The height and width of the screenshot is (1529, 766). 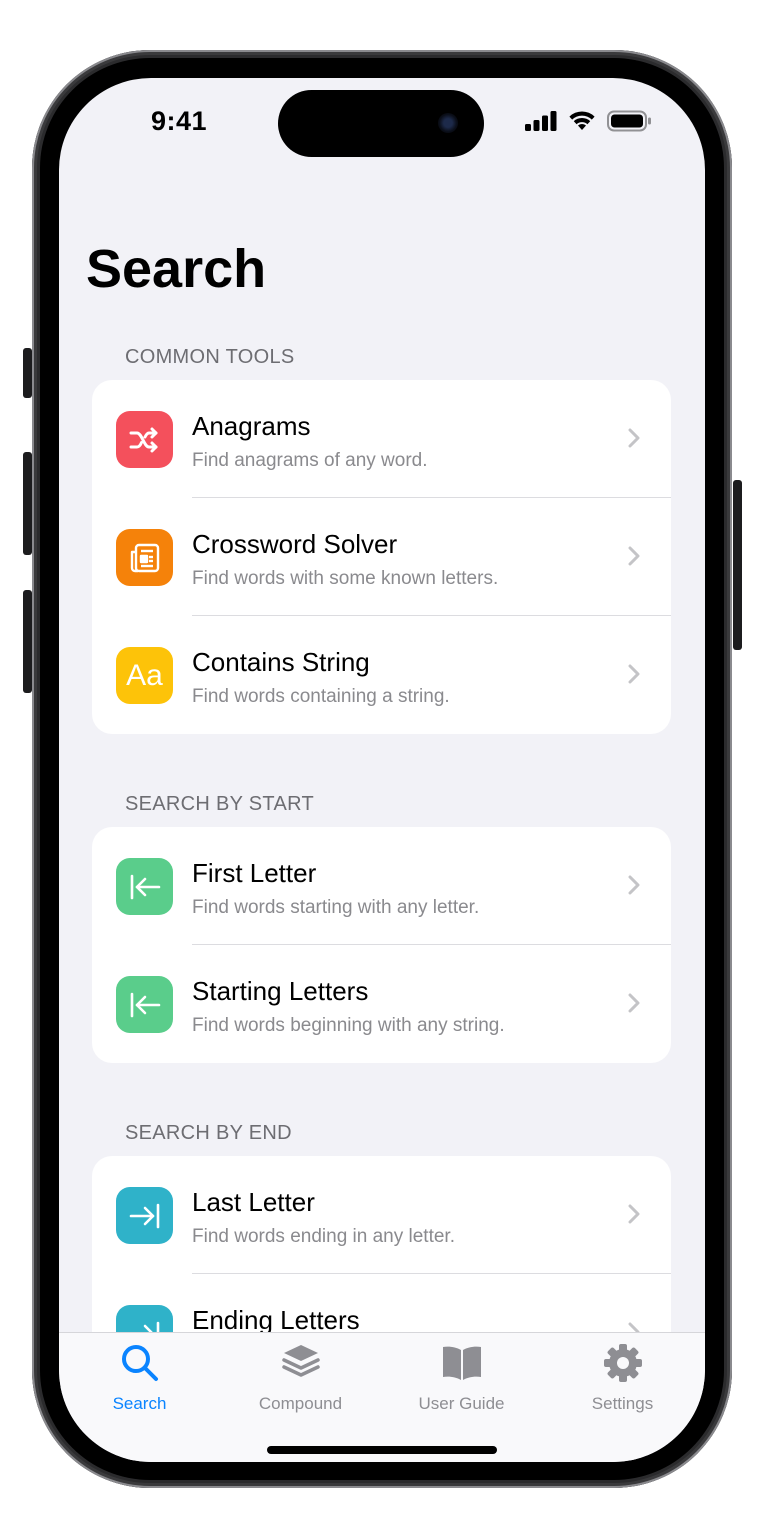 I want to click on tab-compound: Compound, so click(x=300, y=1378).